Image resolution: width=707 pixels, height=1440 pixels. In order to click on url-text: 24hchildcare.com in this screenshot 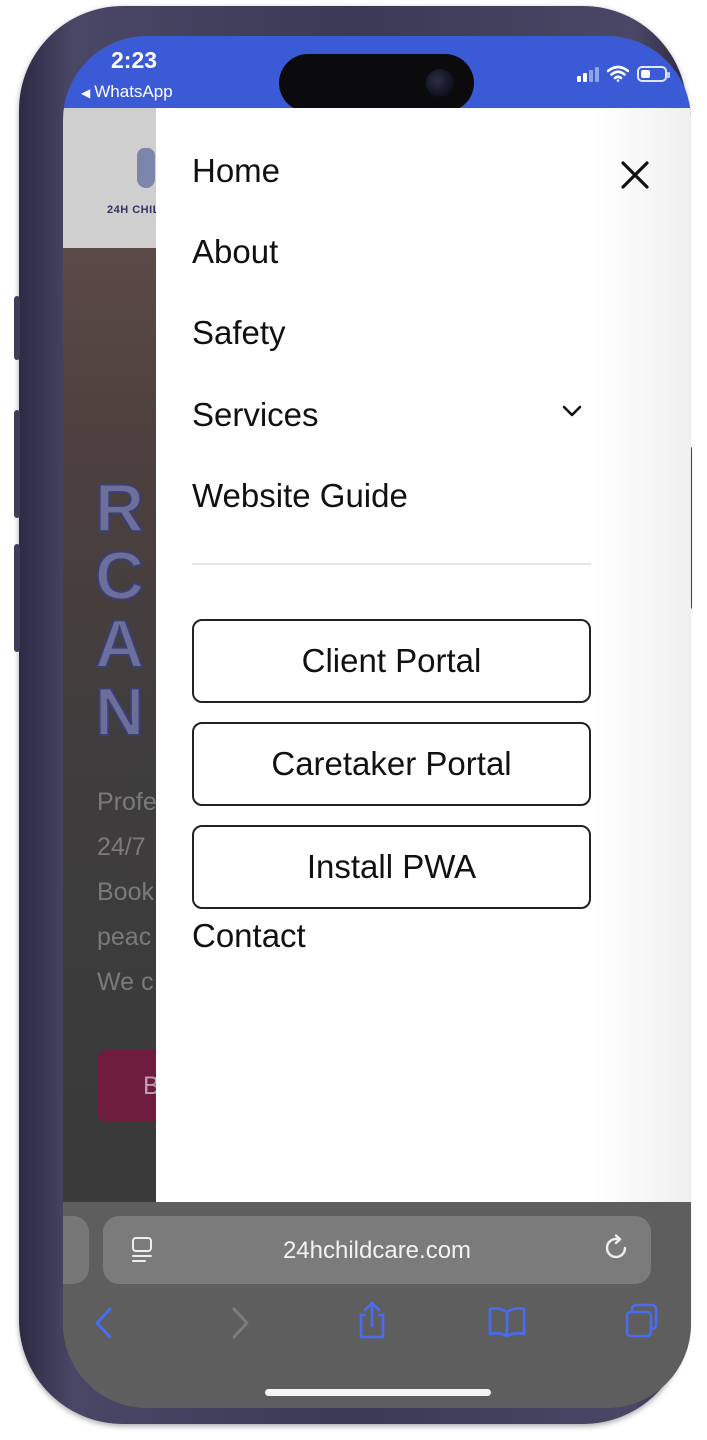, I will do `click(377, 1250)`.